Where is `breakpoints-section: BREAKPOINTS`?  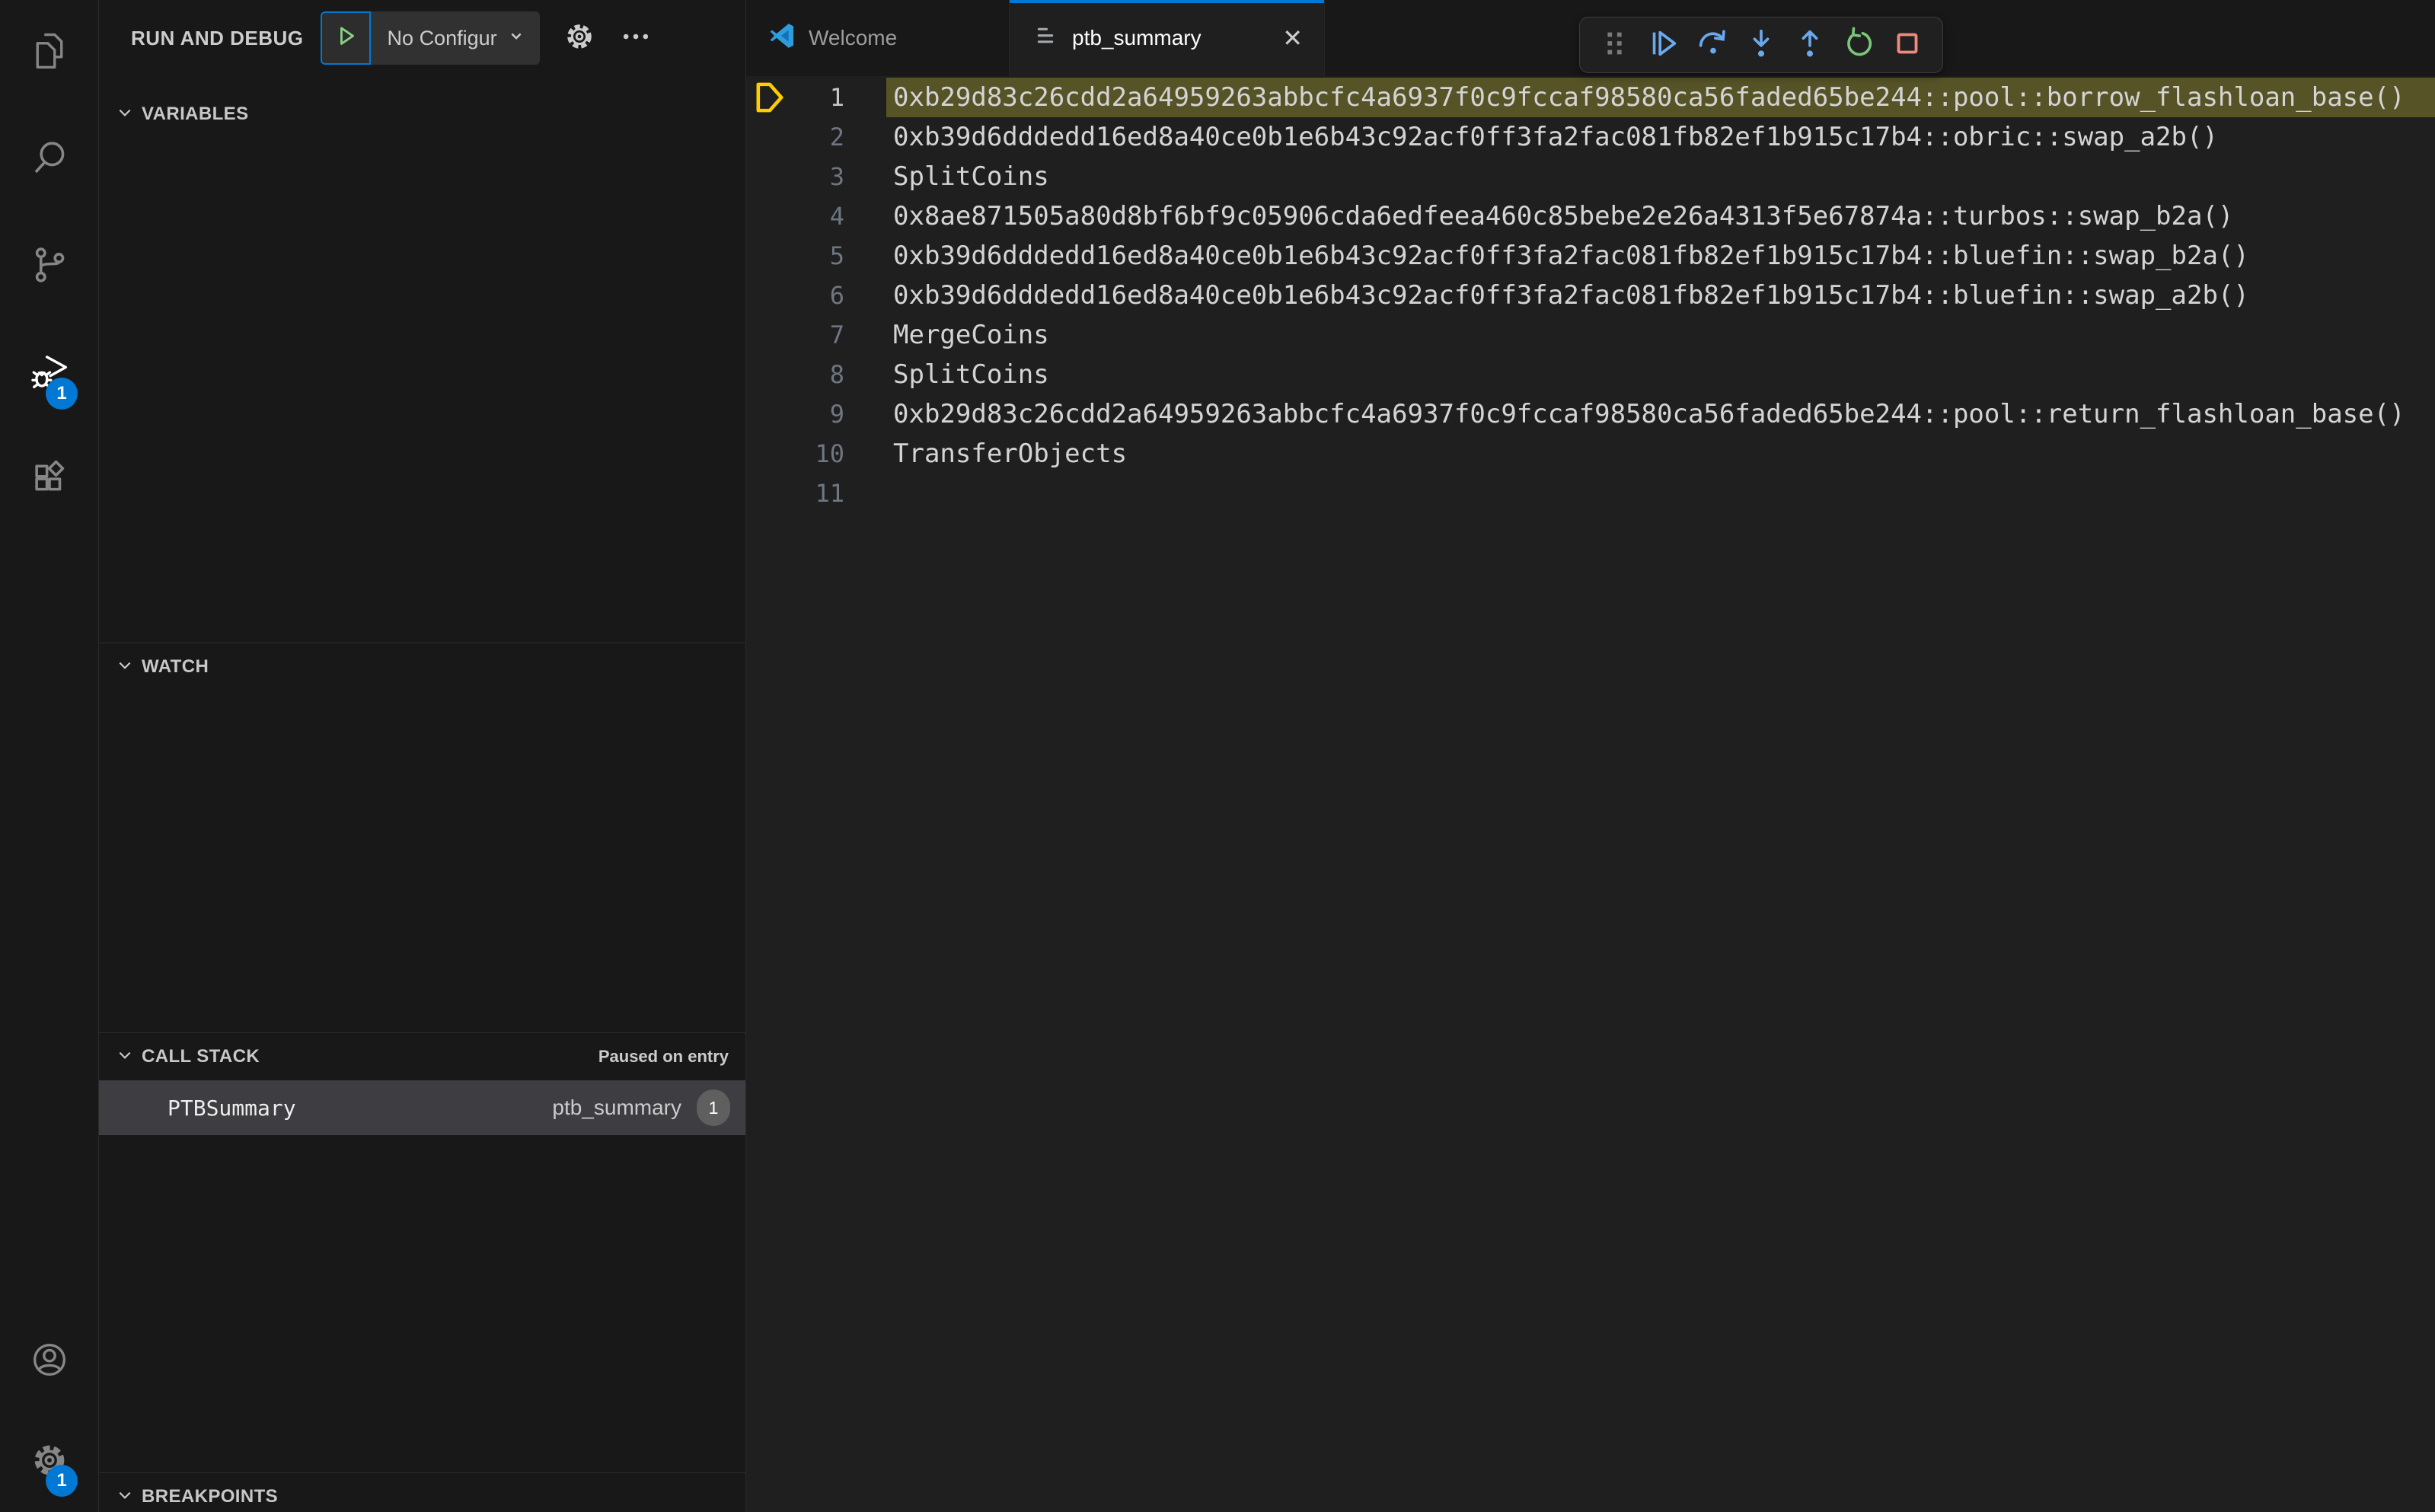
breakpoints-section: BREAKPOINTS is located at coordinates (422, 1492).